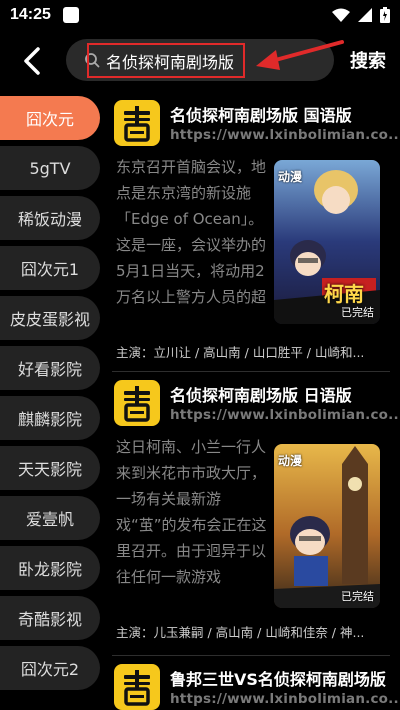 The image size is (400, 710). Describe the element at coordinates (261, 394) in the screenshot. I see `result-title: 名侦探柯南剧场版 日语版` at that location.